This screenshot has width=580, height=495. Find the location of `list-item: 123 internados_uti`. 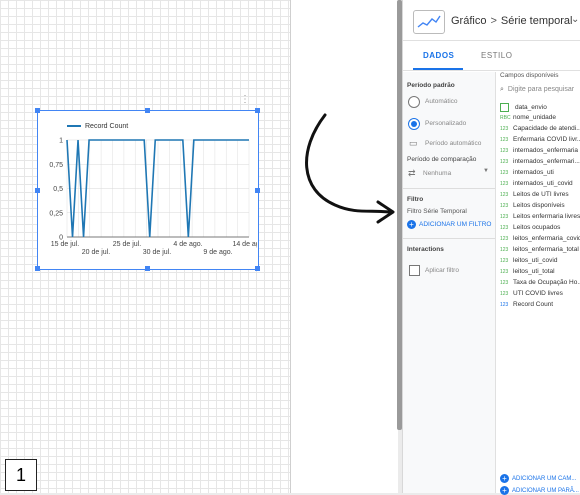

list-item: 123 internados_uti is located at coordinates (527, 172).